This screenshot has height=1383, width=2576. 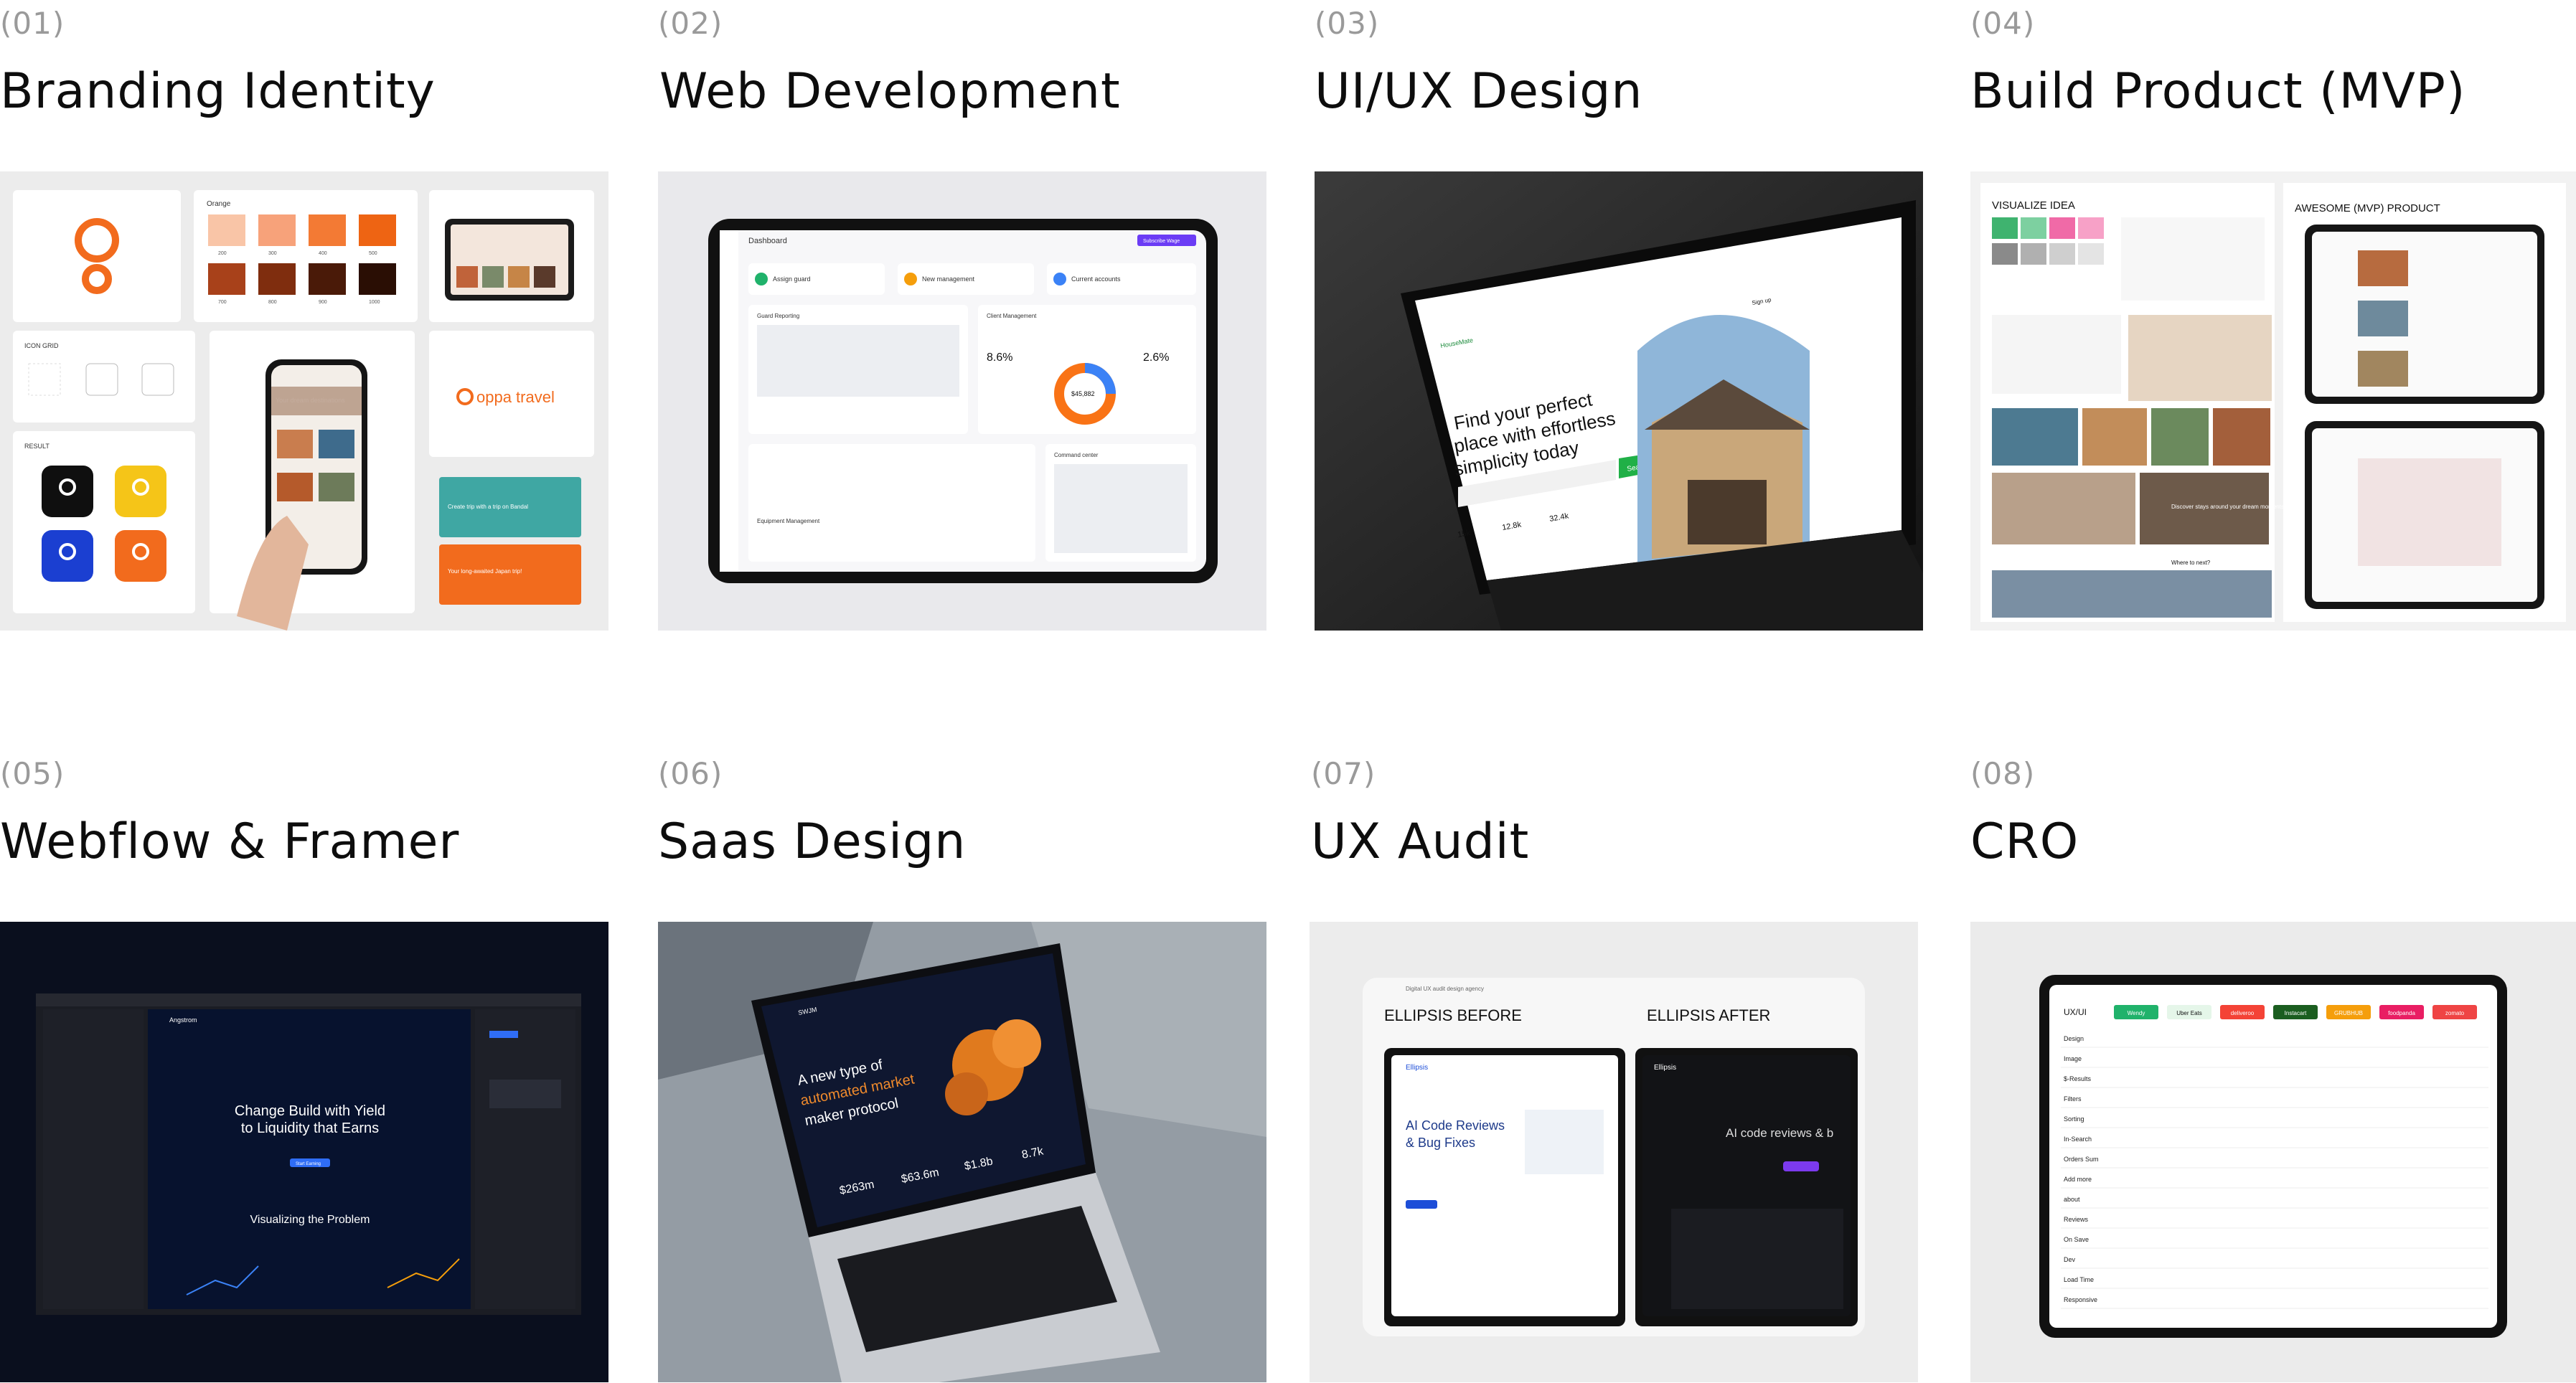 What do you see at coordinates (2079, 1279) in the screenshot?
I see `row-label: Load Time` at bounding box center [2079, 1279].